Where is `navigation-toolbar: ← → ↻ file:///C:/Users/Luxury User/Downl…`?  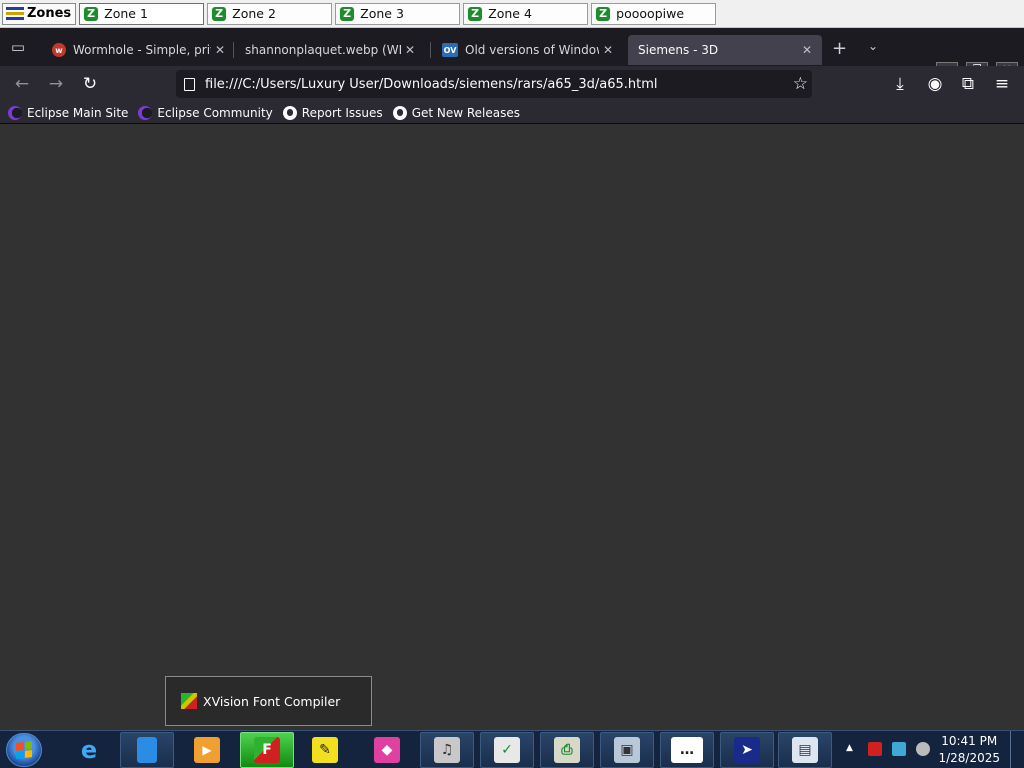 navigation-toolbar: ← → ↻ file:///C:/Users/Luxury User/Downl… is located at coordinates (512, 84).